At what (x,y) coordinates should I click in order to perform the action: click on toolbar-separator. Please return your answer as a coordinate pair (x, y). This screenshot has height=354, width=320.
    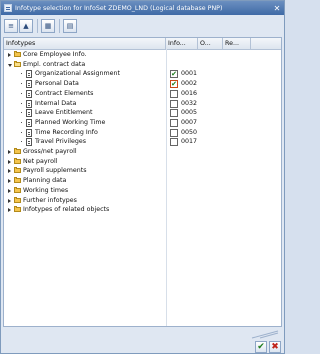
    Looking at the image, I should click on (37, 26).